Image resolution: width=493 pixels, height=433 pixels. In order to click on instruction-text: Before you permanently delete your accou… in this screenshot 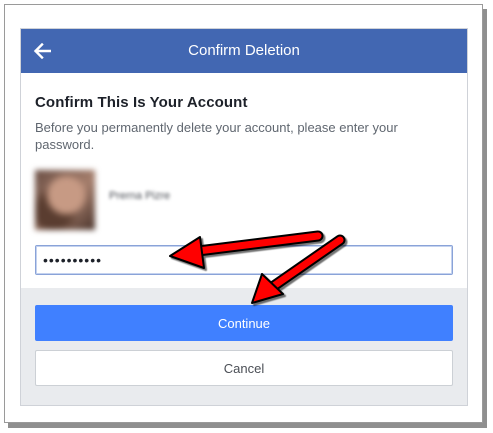, I will do `click(216, 136)`.